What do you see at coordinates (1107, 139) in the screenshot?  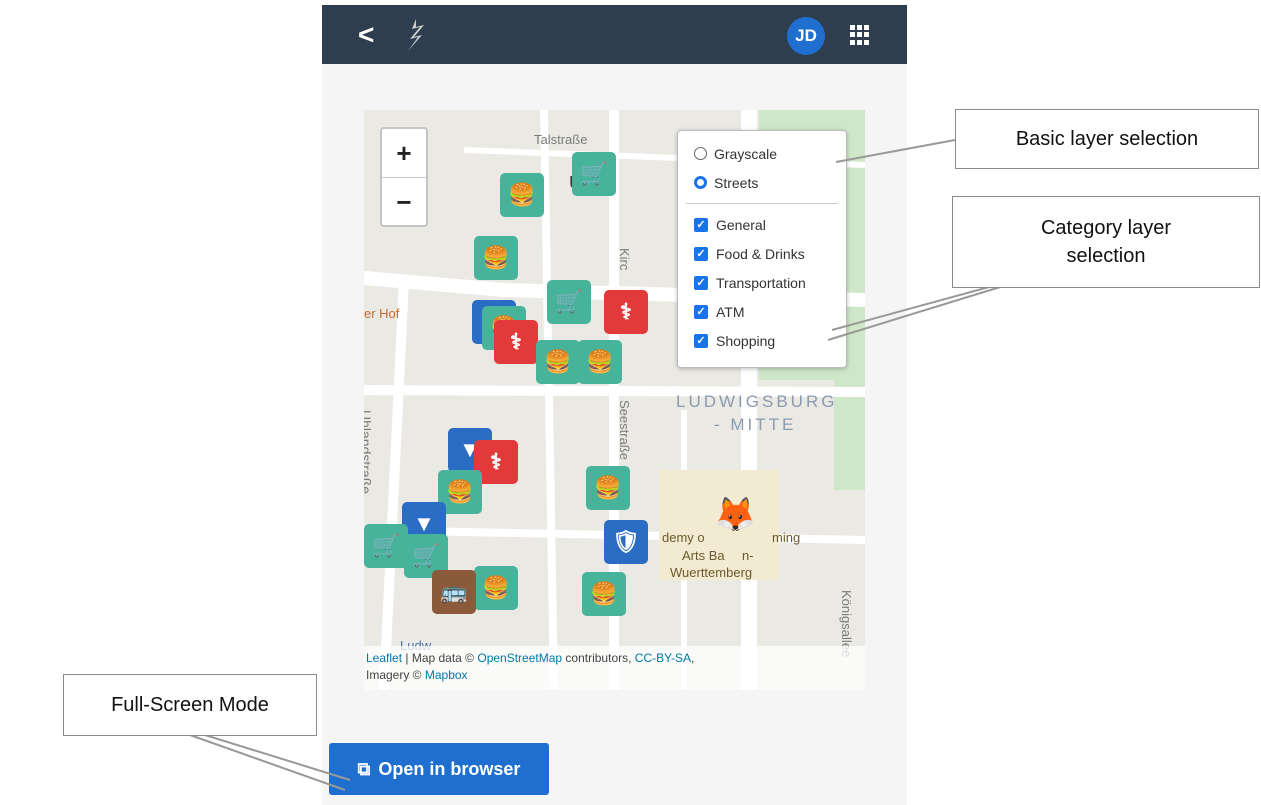 I see `callout-basic-layer: Basic layer selection` at bounding box center [1107, 139].